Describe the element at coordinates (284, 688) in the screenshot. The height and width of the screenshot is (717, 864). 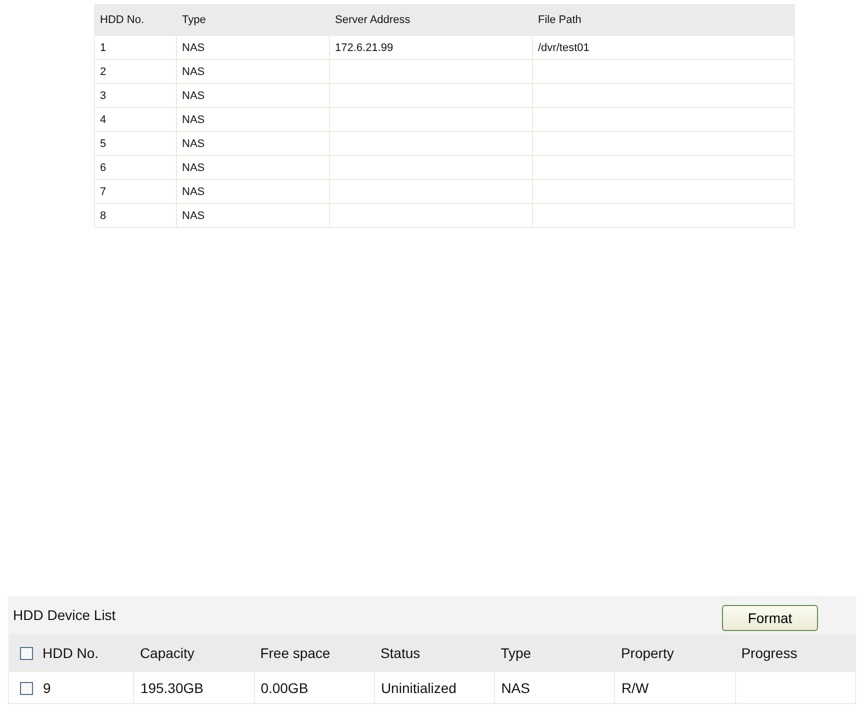
I see `table-cell: 0.00GB` at that location.